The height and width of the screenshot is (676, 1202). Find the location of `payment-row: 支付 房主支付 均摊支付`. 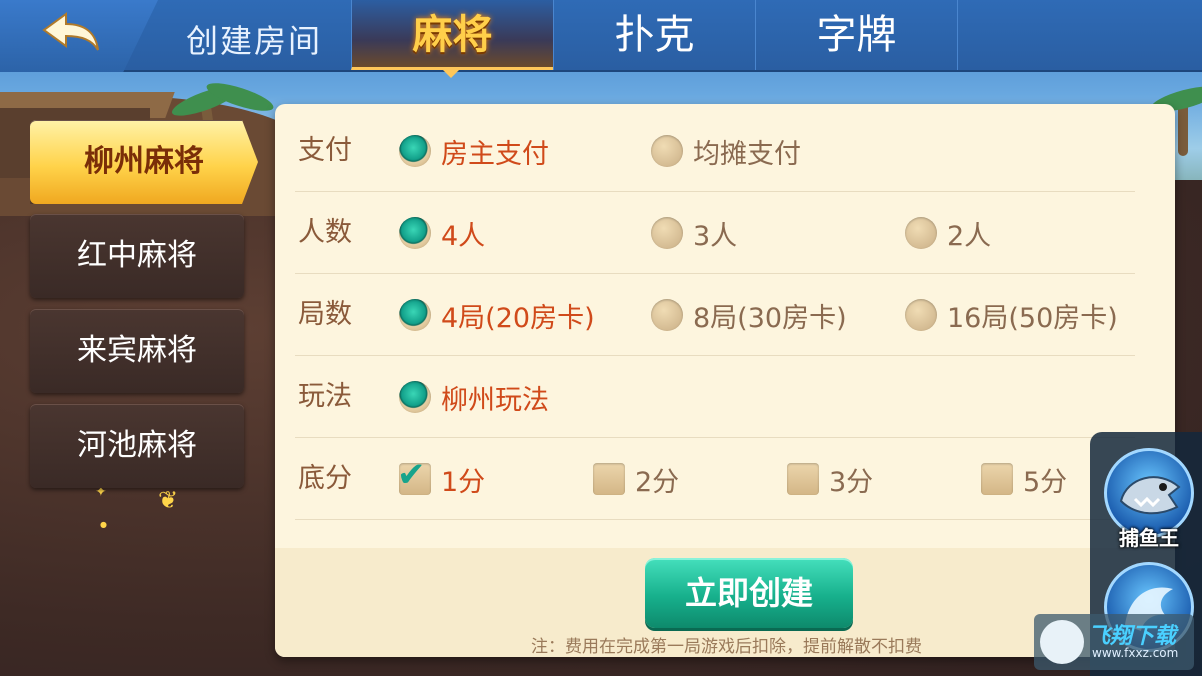

payment-row: 支付 房主支付 均摊支付 is located at coordinates (725, 151).